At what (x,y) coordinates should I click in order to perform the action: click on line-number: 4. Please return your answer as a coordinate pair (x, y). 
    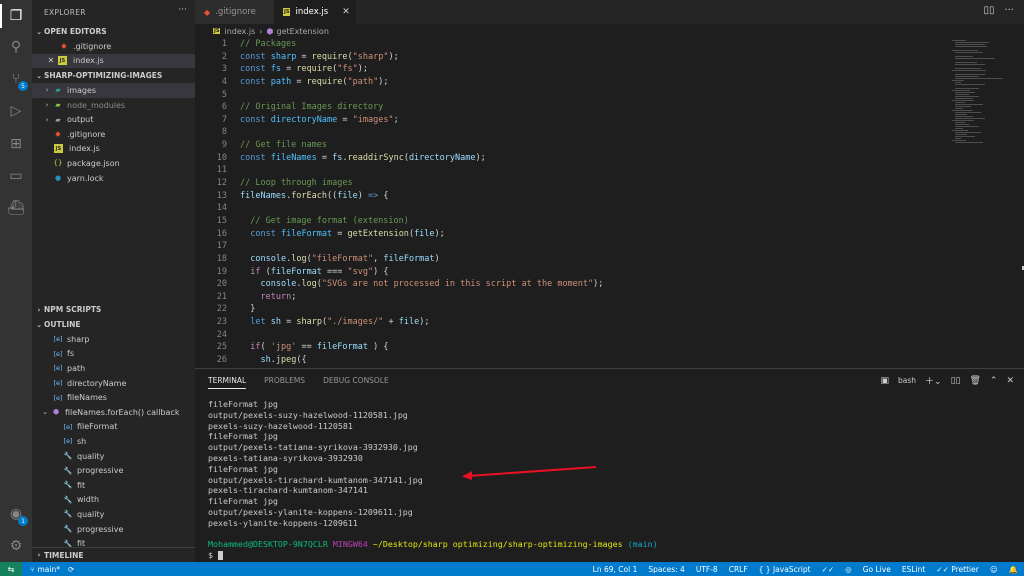
    Looking at the image, I should click on (224, 81).